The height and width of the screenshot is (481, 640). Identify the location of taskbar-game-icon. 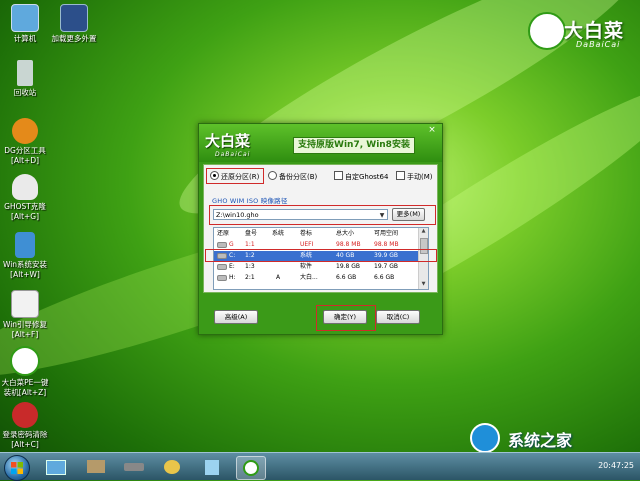
(172, 467).